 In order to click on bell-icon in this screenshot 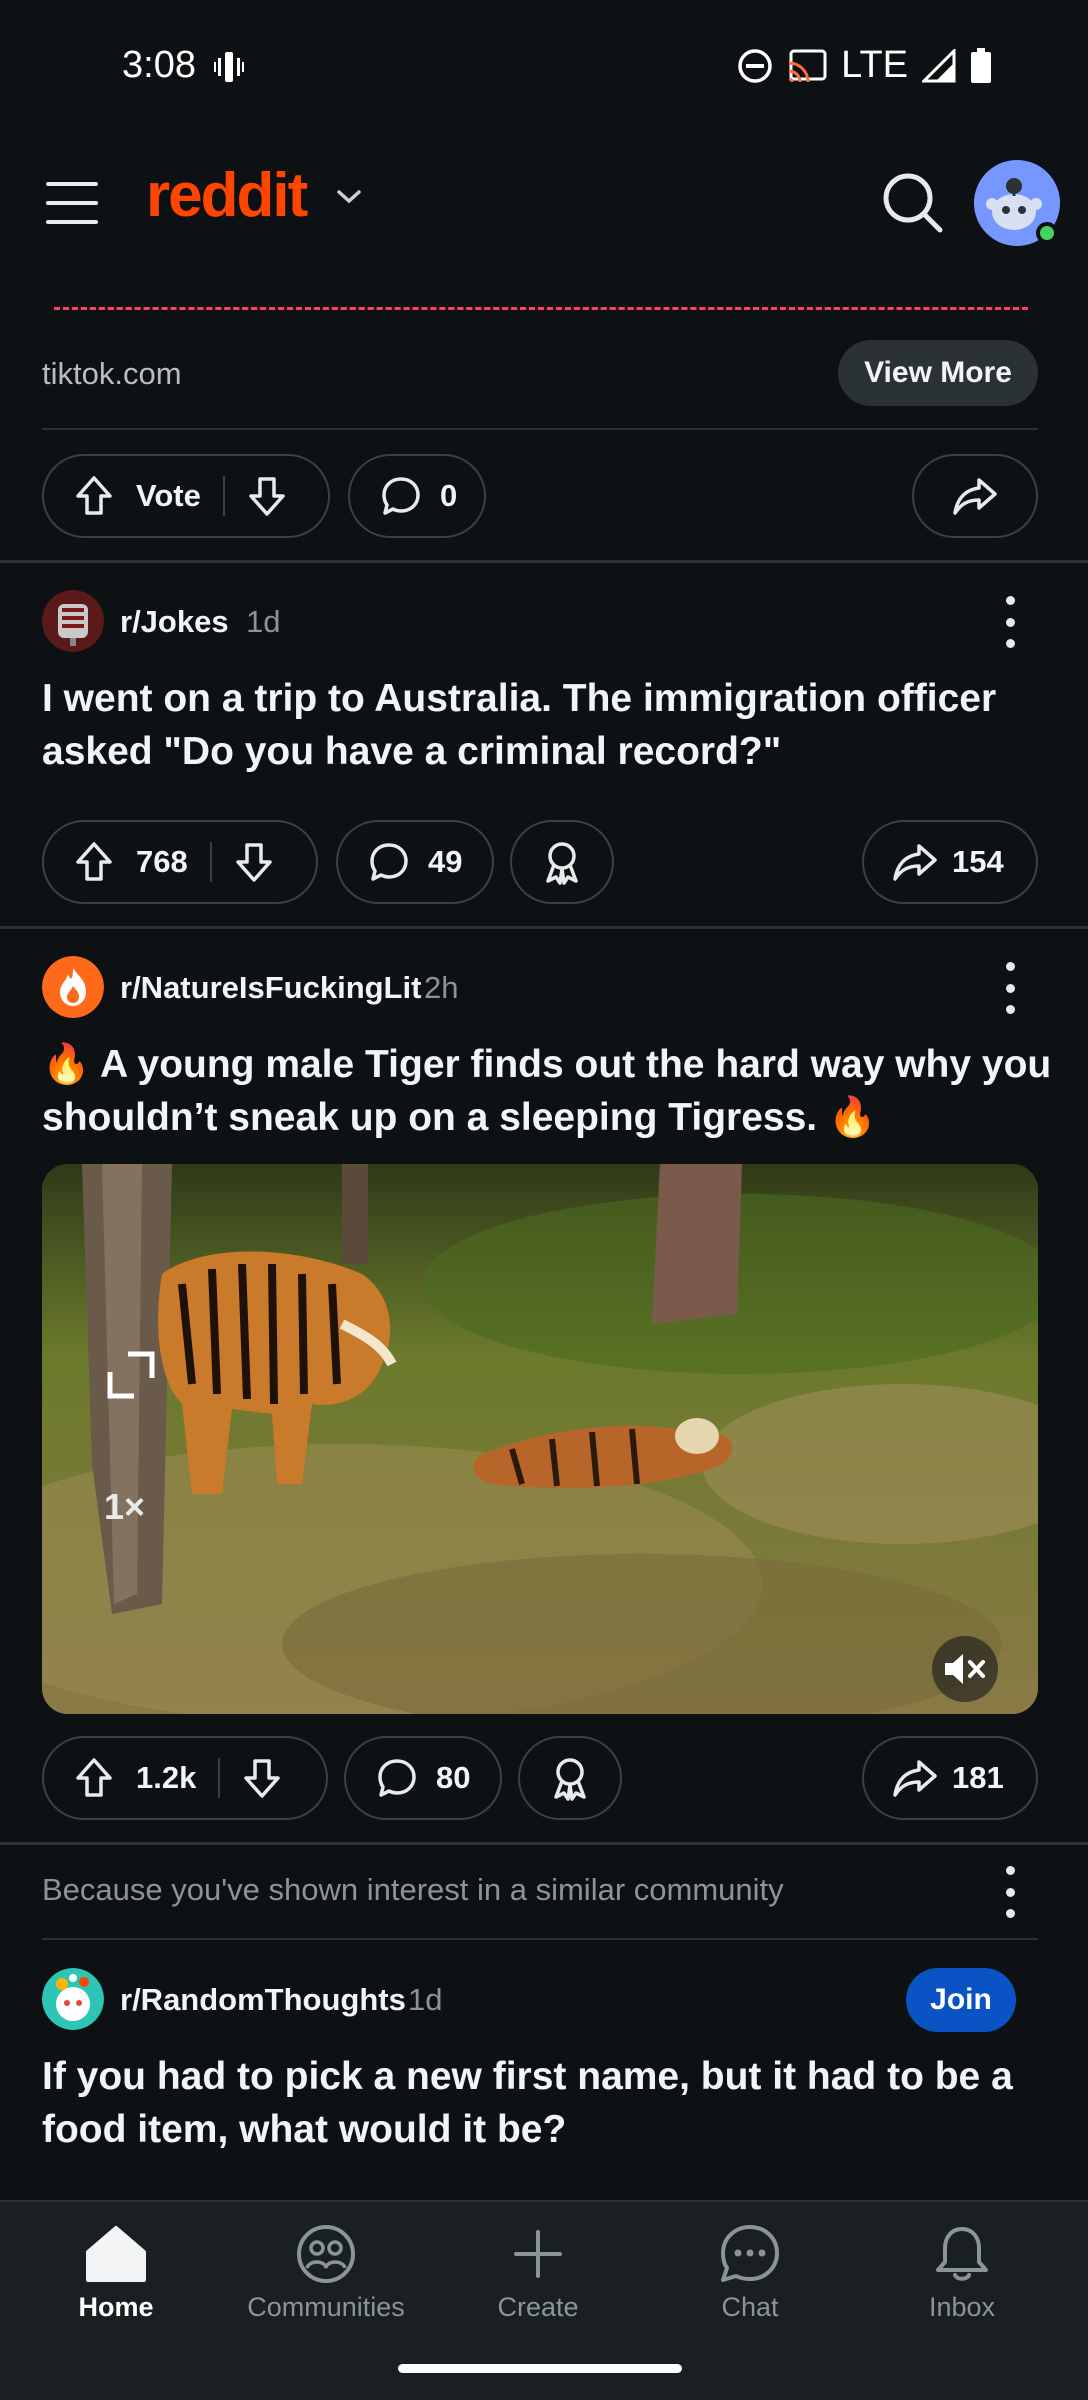, I will do `click(962, 2254)`.